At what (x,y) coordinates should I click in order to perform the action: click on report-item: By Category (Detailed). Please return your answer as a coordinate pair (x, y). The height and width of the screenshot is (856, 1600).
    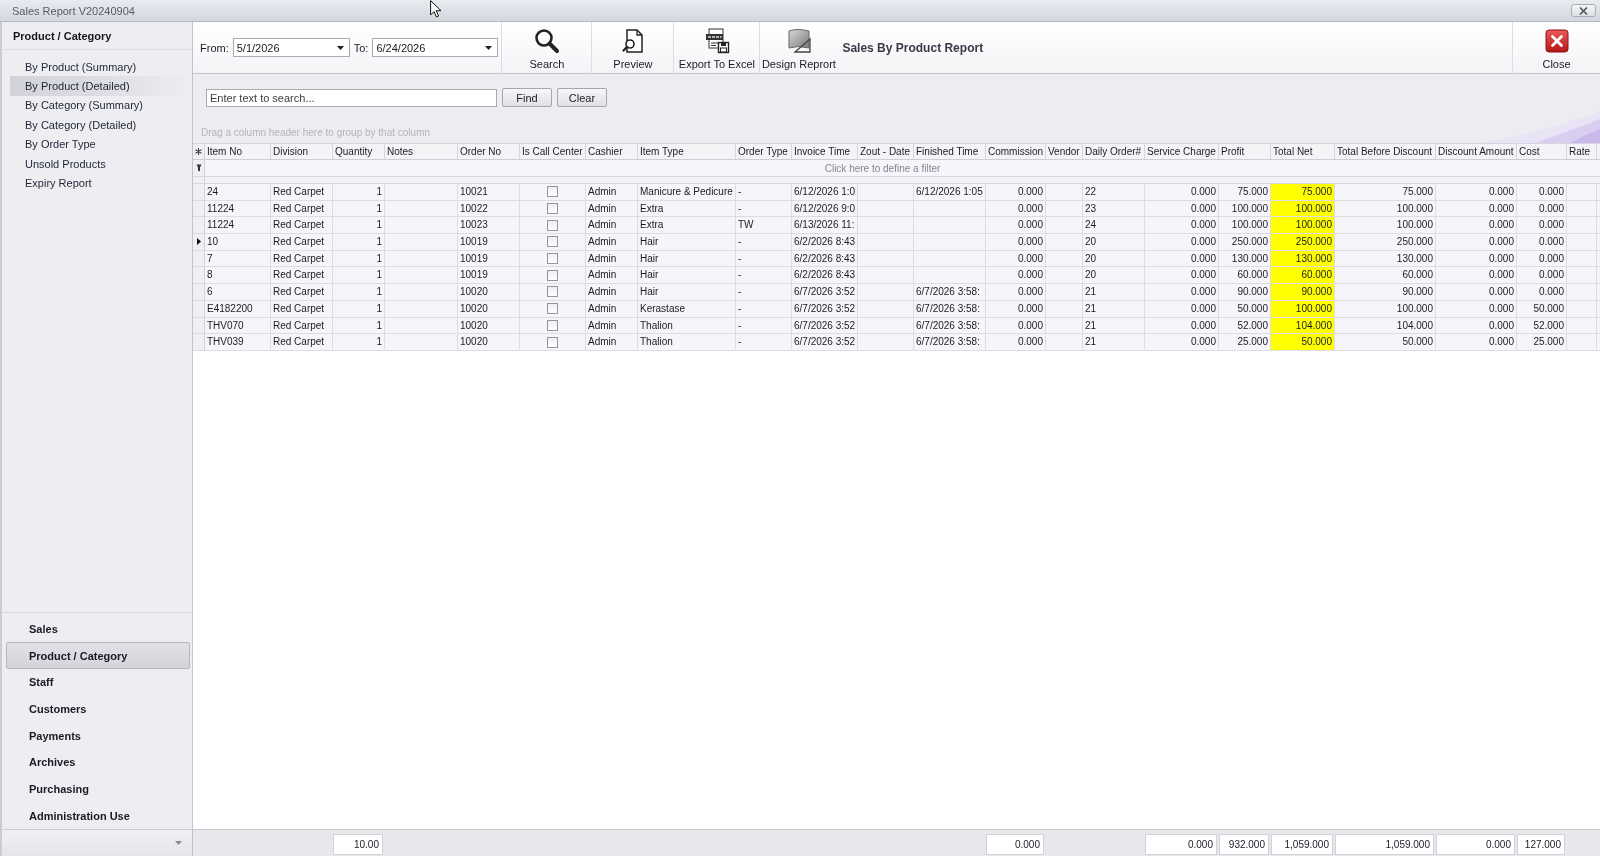
    Looking at the image, I should click on (101, 125).